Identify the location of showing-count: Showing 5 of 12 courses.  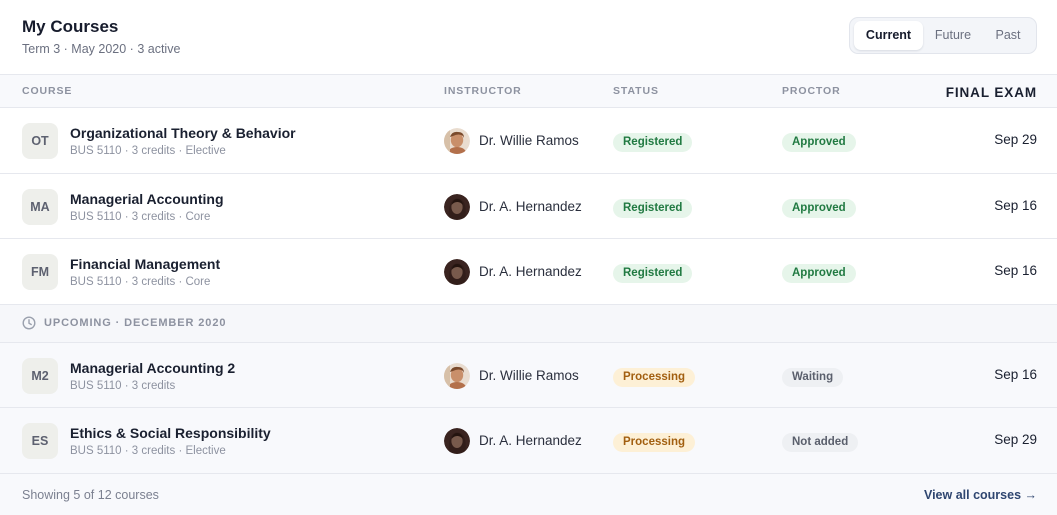
(90, 495).